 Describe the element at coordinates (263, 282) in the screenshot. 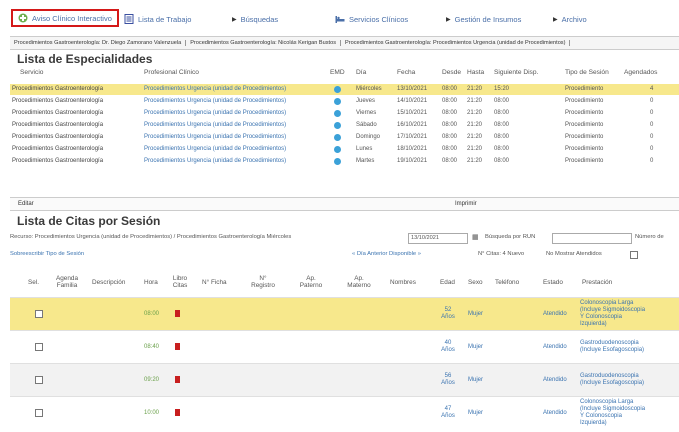

I see `col-registro: N° Registro` at that location.